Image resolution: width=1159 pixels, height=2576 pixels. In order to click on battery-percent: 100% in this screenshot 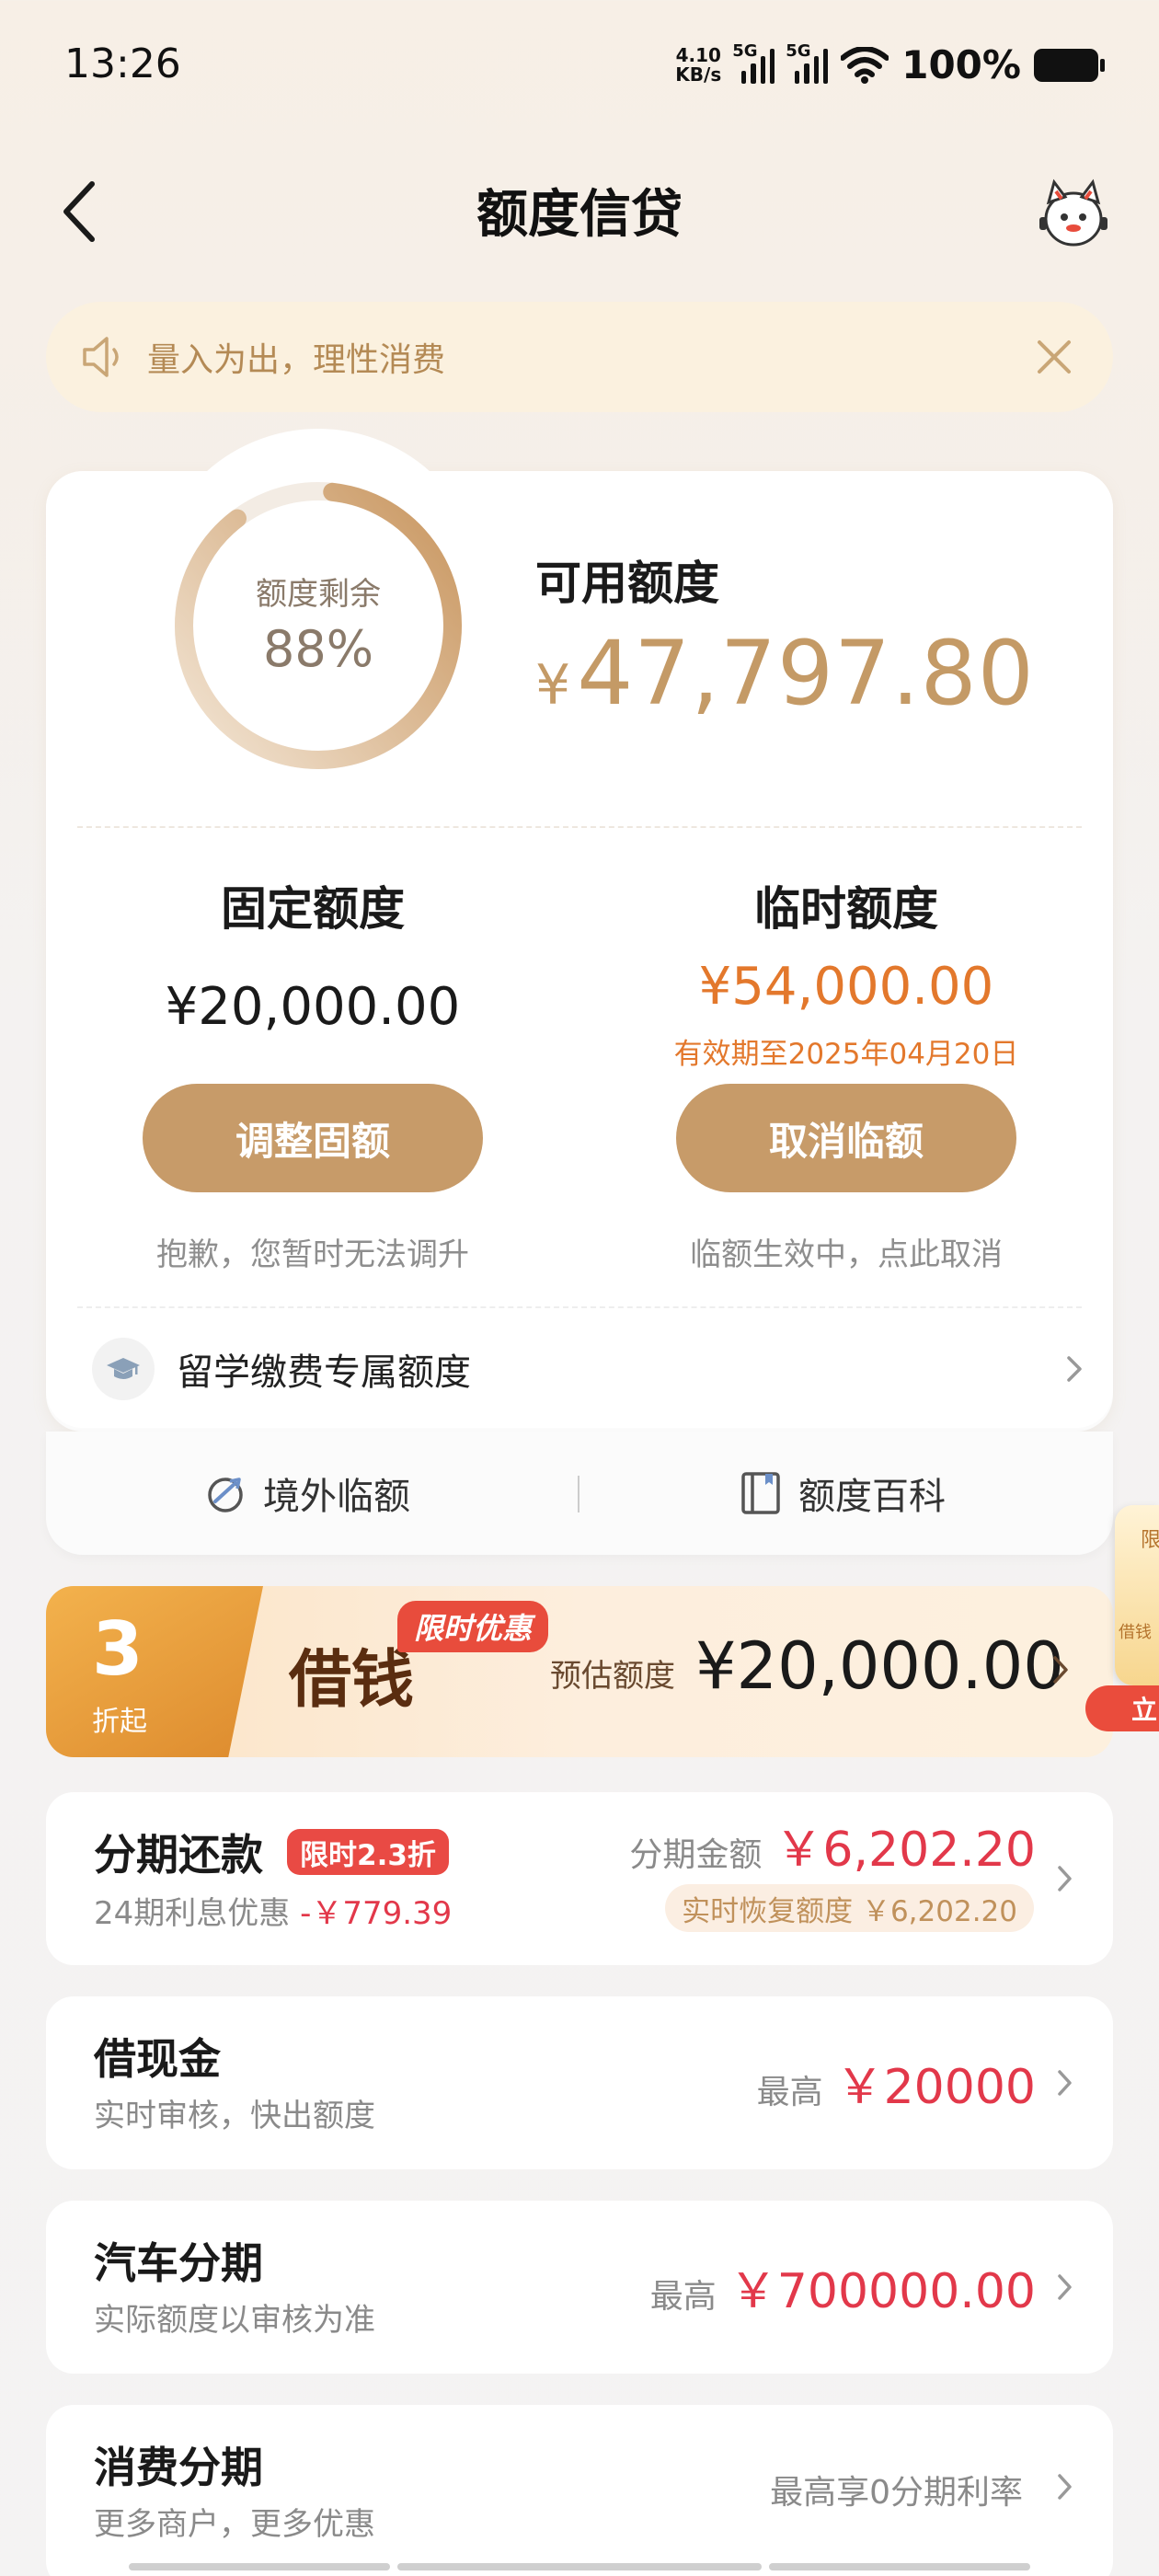, I will do `click(961, 64)`.